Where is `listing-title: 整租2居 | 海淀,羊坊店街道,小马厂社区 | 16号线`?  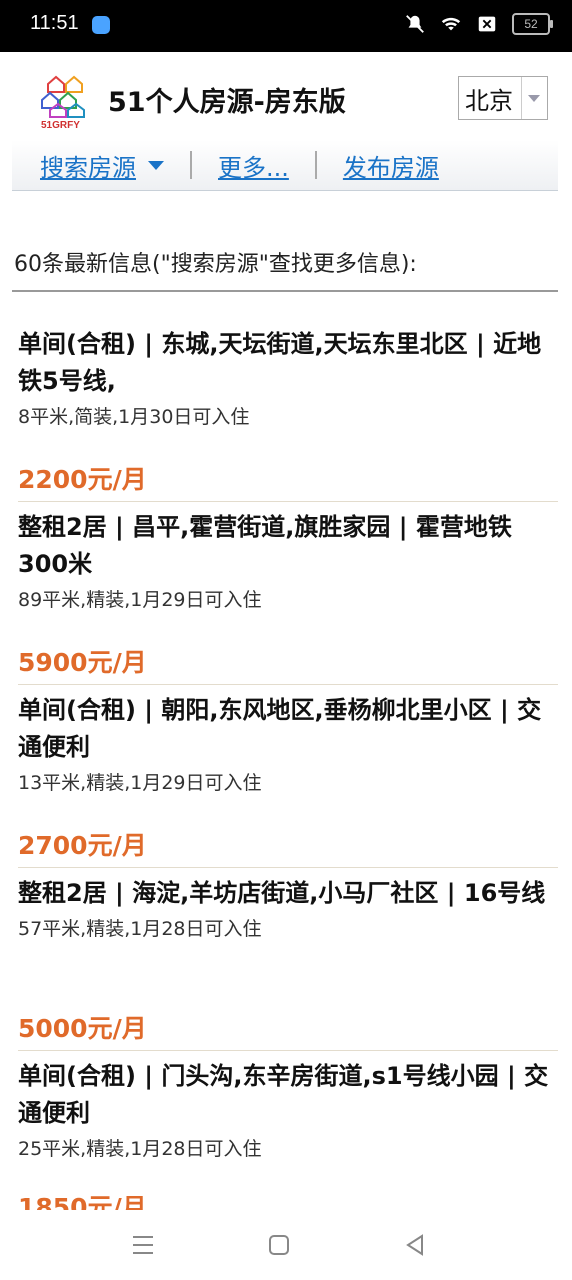 listing-title: 整租2居 | 海淀,羊坊店街道,小马厂社区 | 16号线 is located at coordinates (286, 893).